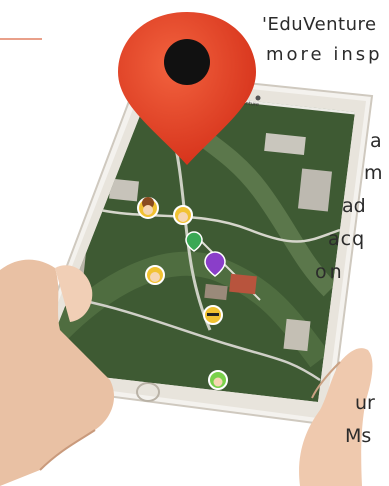  I want to click on text-fragment: ur, so click(365, 403).